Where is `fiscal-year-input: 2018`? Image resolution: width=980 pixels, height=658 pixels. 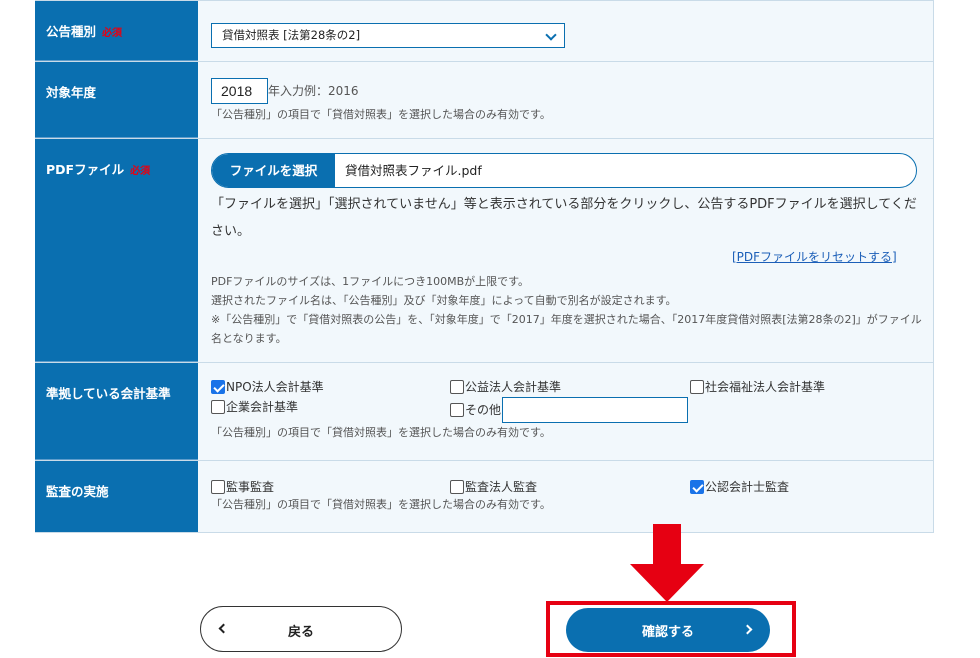
fiscal-year-input: 2018 is located at coordinates (239, 91).